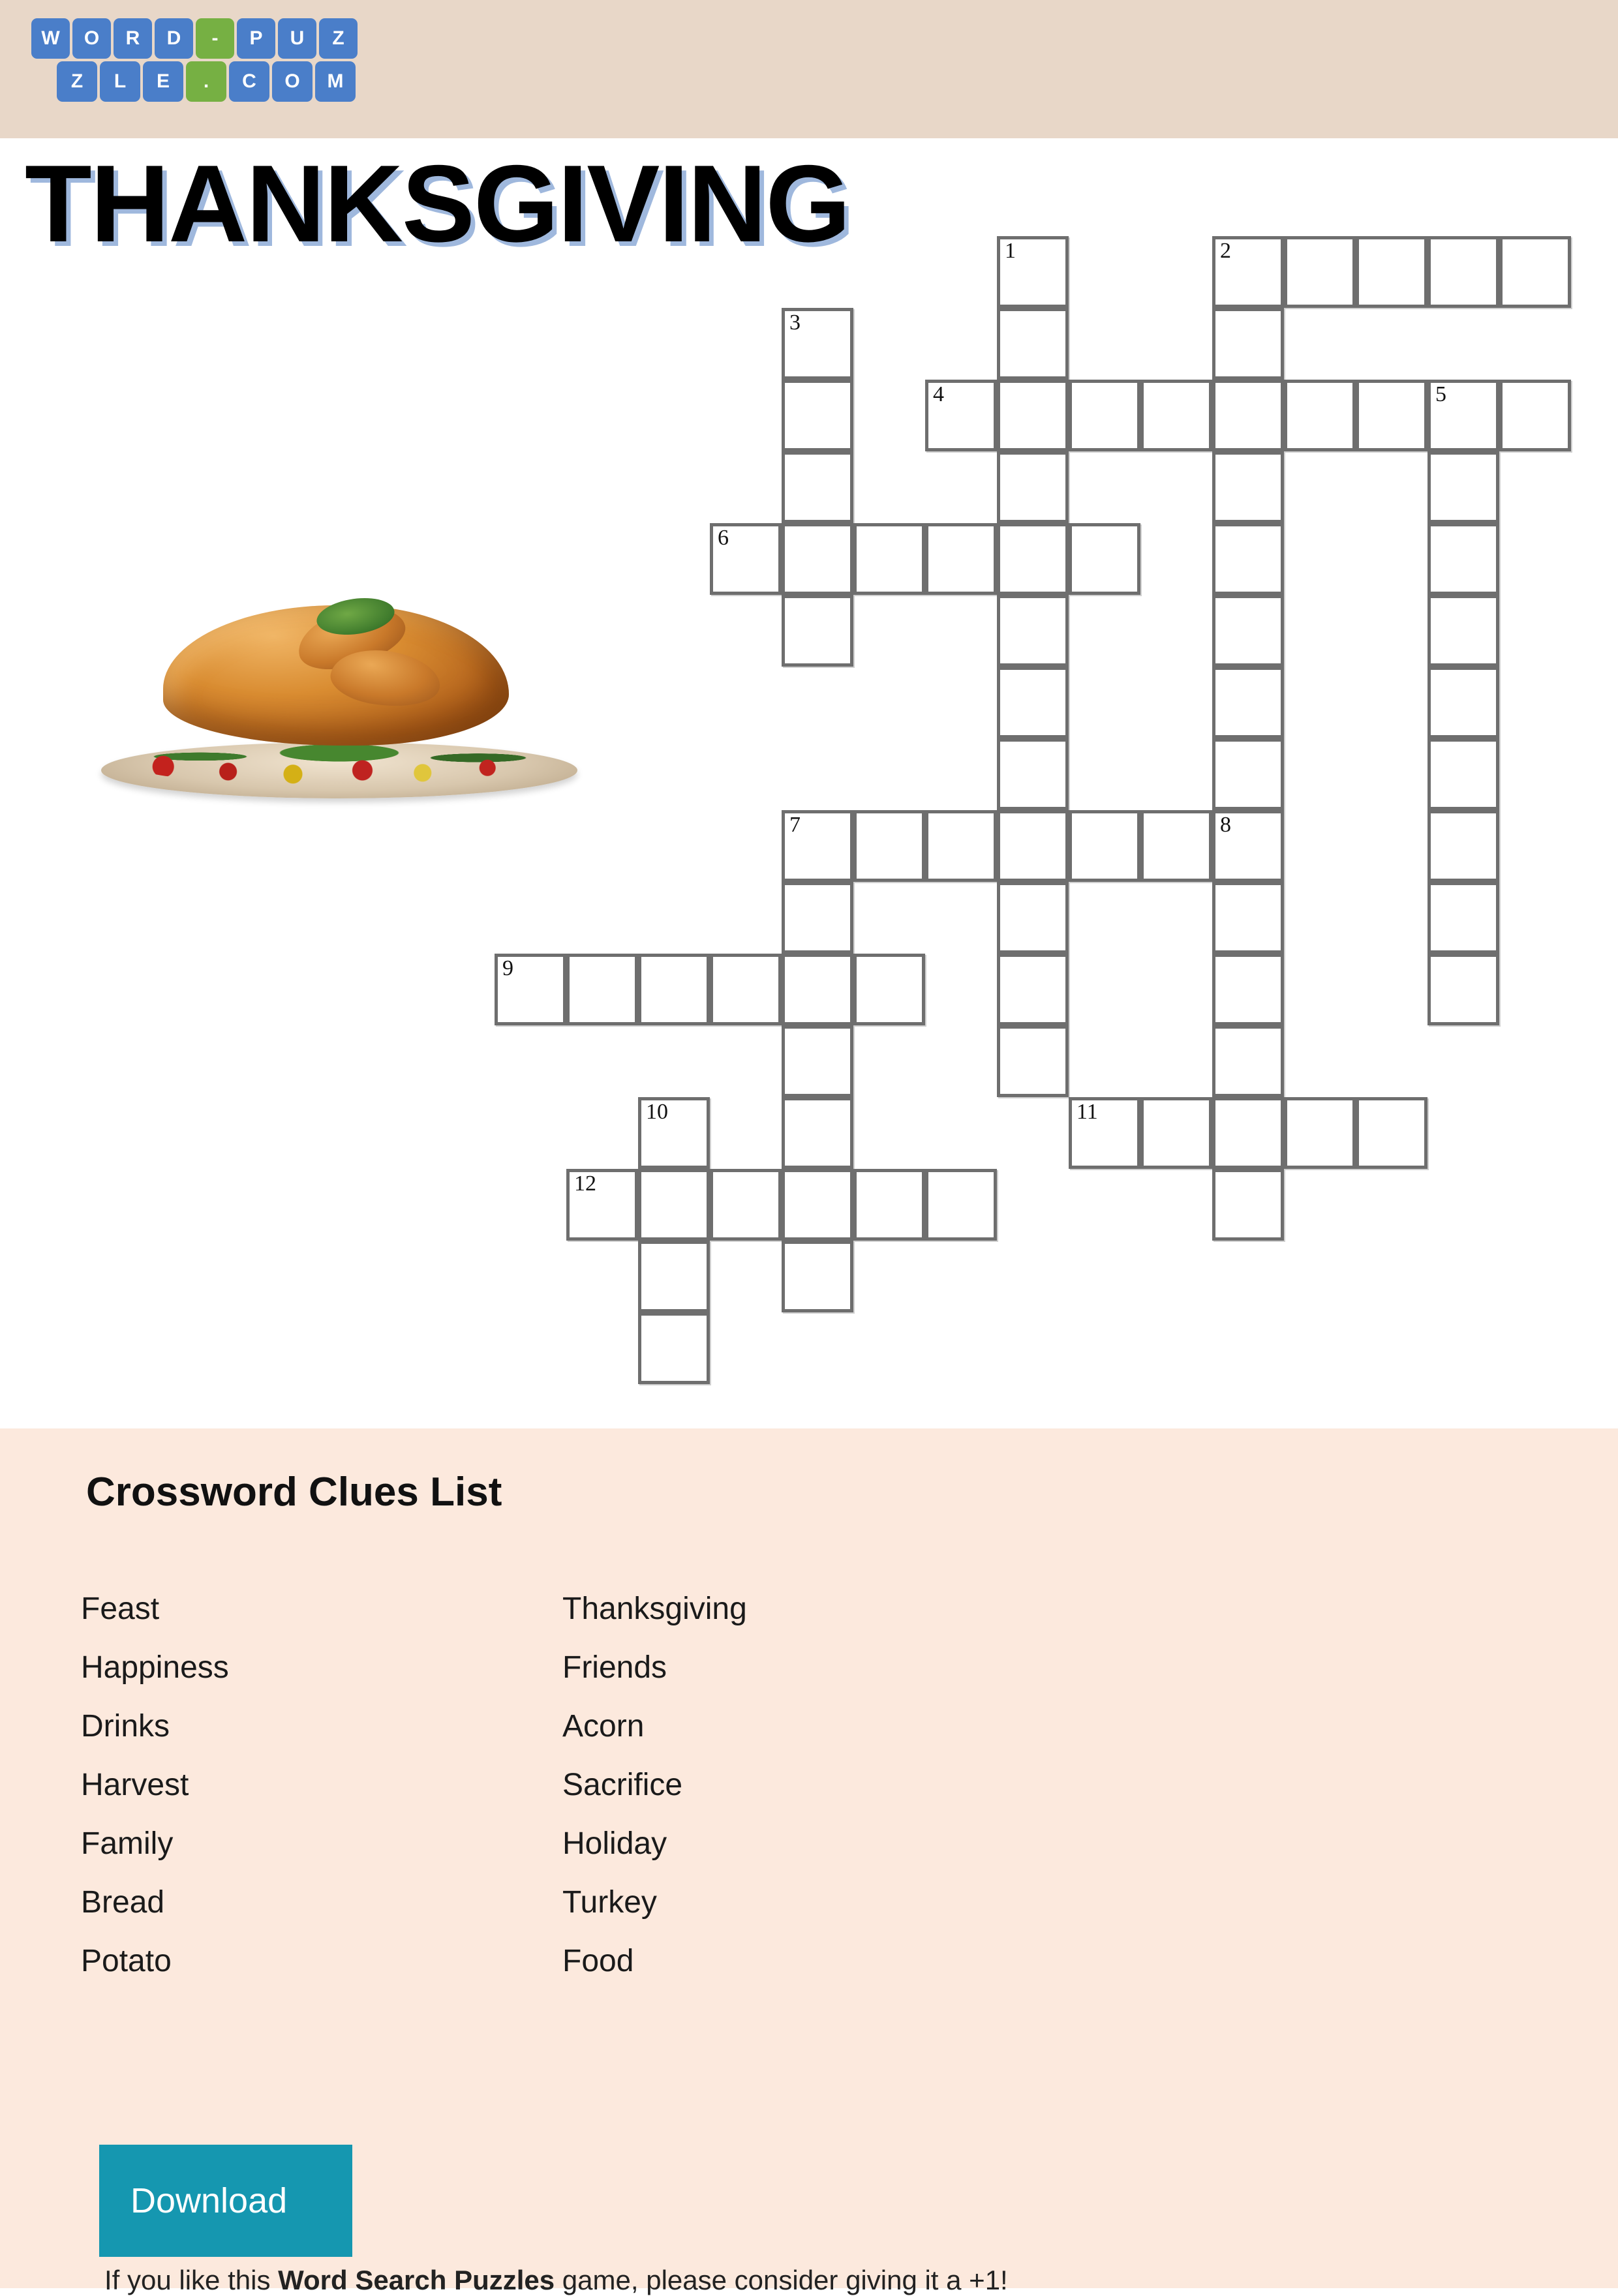 Image resolution: width=1618 pixels, height=2296 pixels. I want to click on crossword-cell-start: 4, so click(961, 415).